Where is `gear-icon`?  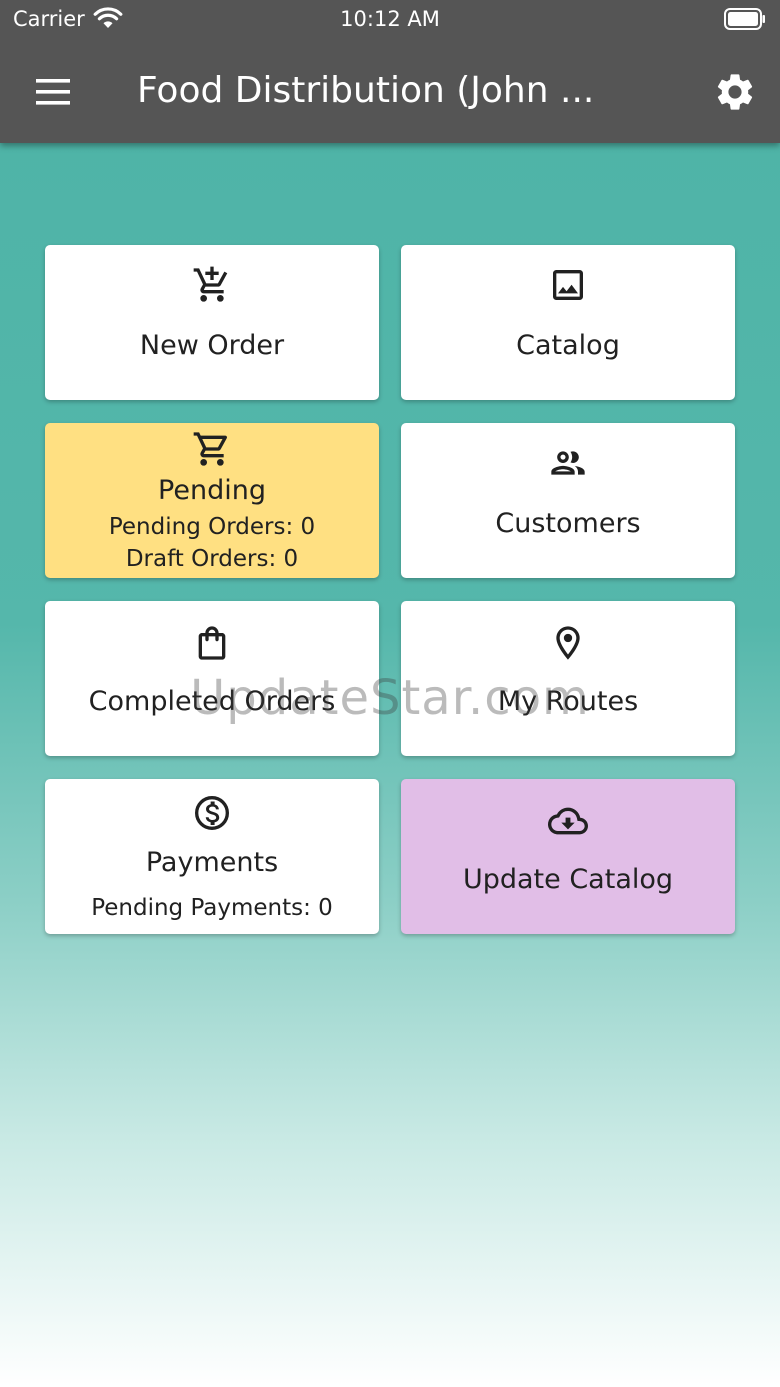 gear-icon is located at coordinates (735, 92).